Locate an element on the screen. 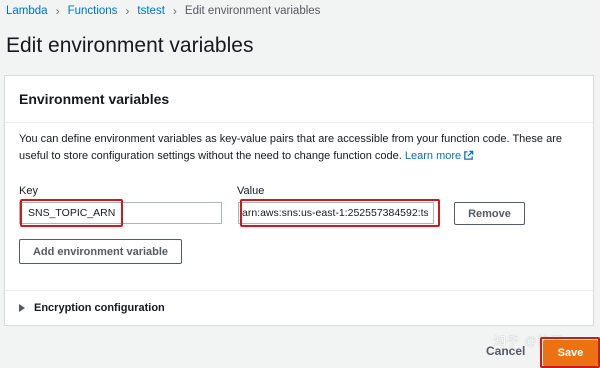  learn-more-label: Learn more is located at coordinates (433, 156).